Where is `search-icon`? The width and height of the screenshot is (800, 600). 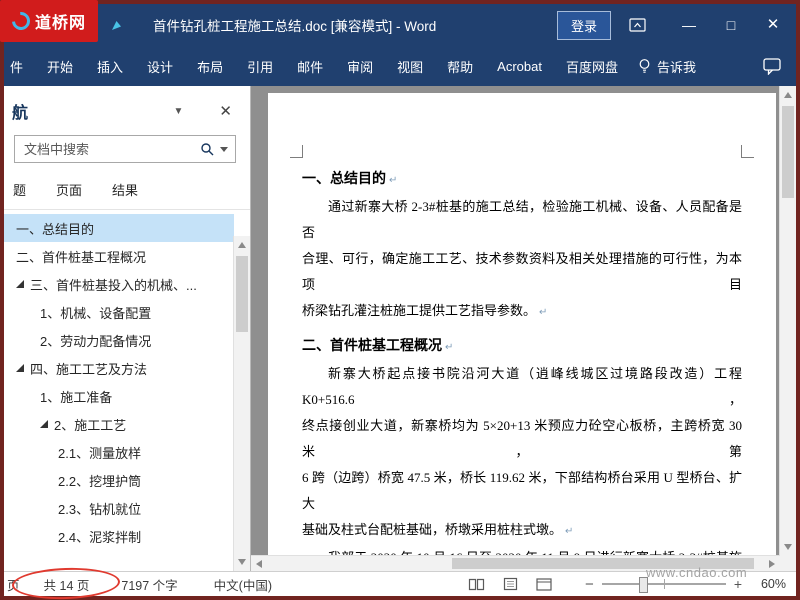 search-icon is located at coordinates (207, 149).